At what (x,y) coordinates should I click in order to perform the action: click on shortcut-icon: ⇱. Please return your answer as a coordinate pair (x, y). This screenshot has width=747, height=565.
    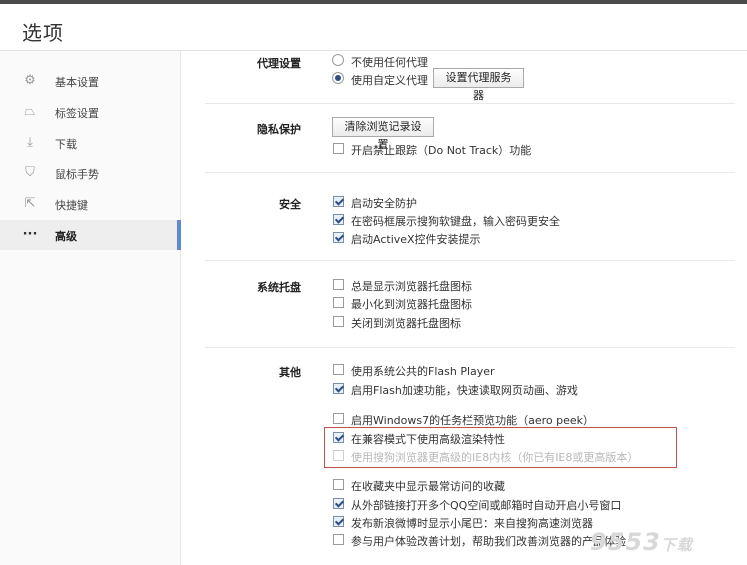
    Looking at the image, I should click on (30, 203).